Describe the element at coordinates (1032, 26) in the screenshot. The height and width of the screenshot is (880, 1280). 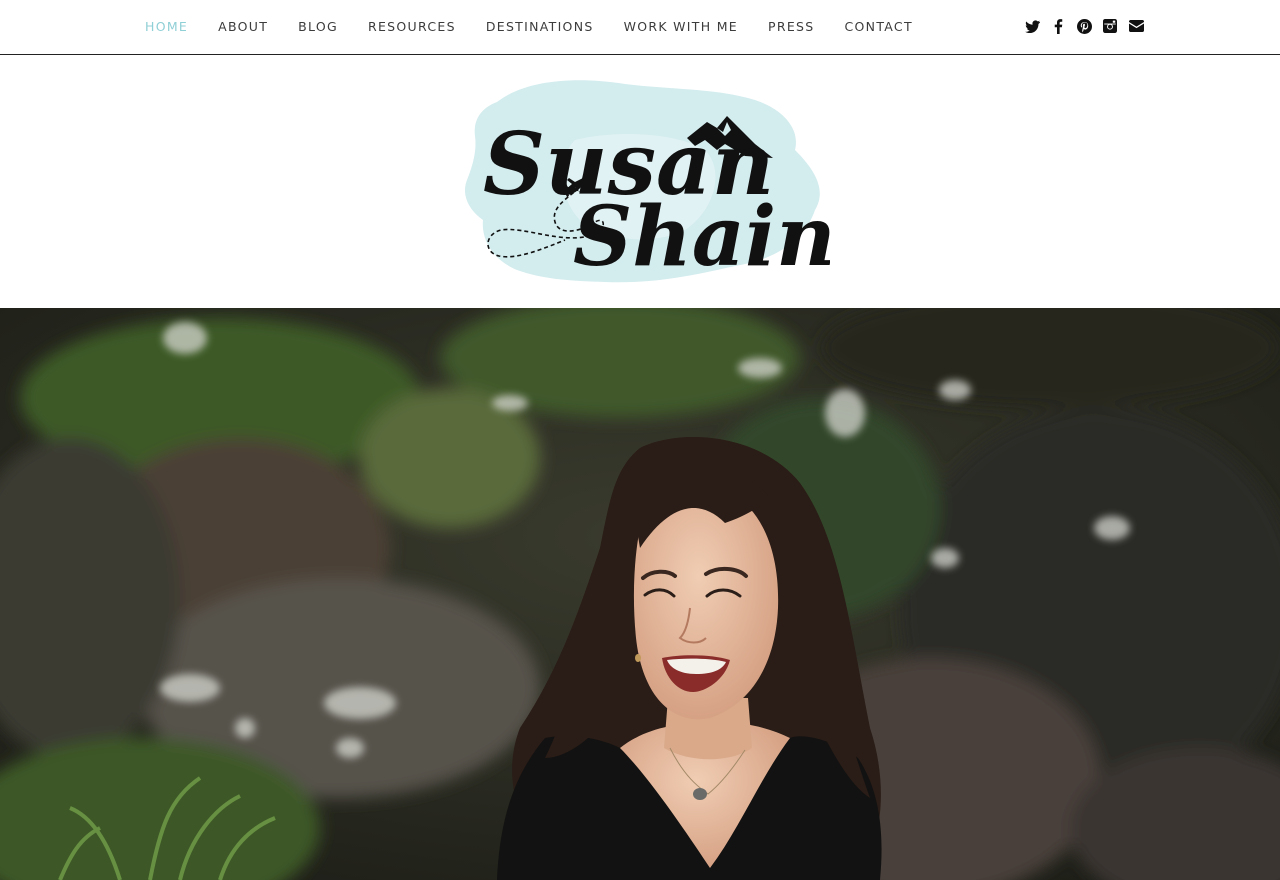
I see `twitter-icon` at that location.